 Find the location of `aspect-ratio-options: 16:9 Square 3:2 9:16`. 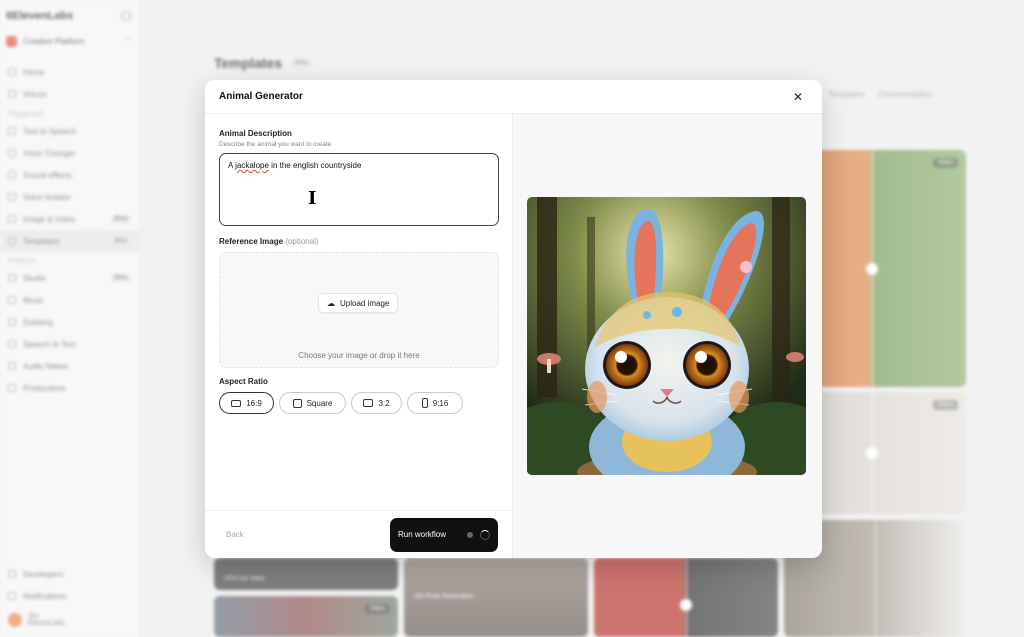

aspect-ratio-options: 16:9 Square 3:2 9:16 is located at coordinates (358, 403).